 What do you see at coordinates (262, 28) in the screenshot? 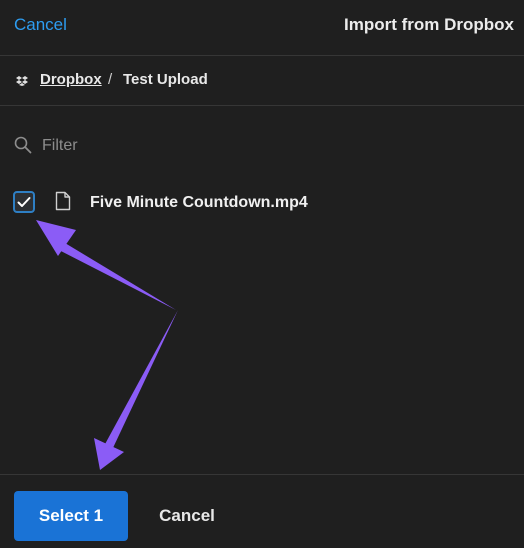
I see `dialog-header: Cancel Import from Dropbox` at bounding box center [262, 28].